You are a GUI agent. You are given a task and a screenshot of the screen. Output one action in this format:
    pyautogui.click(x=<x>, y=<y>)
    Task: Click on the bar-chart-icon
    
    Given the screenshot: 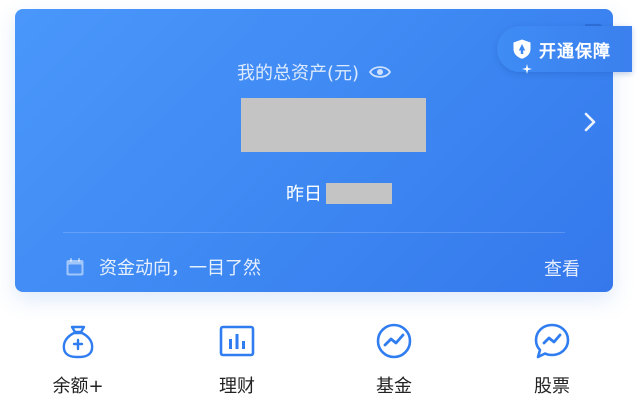 What is the action you would take?
    pyautogui.click(x=237, y=341)
    